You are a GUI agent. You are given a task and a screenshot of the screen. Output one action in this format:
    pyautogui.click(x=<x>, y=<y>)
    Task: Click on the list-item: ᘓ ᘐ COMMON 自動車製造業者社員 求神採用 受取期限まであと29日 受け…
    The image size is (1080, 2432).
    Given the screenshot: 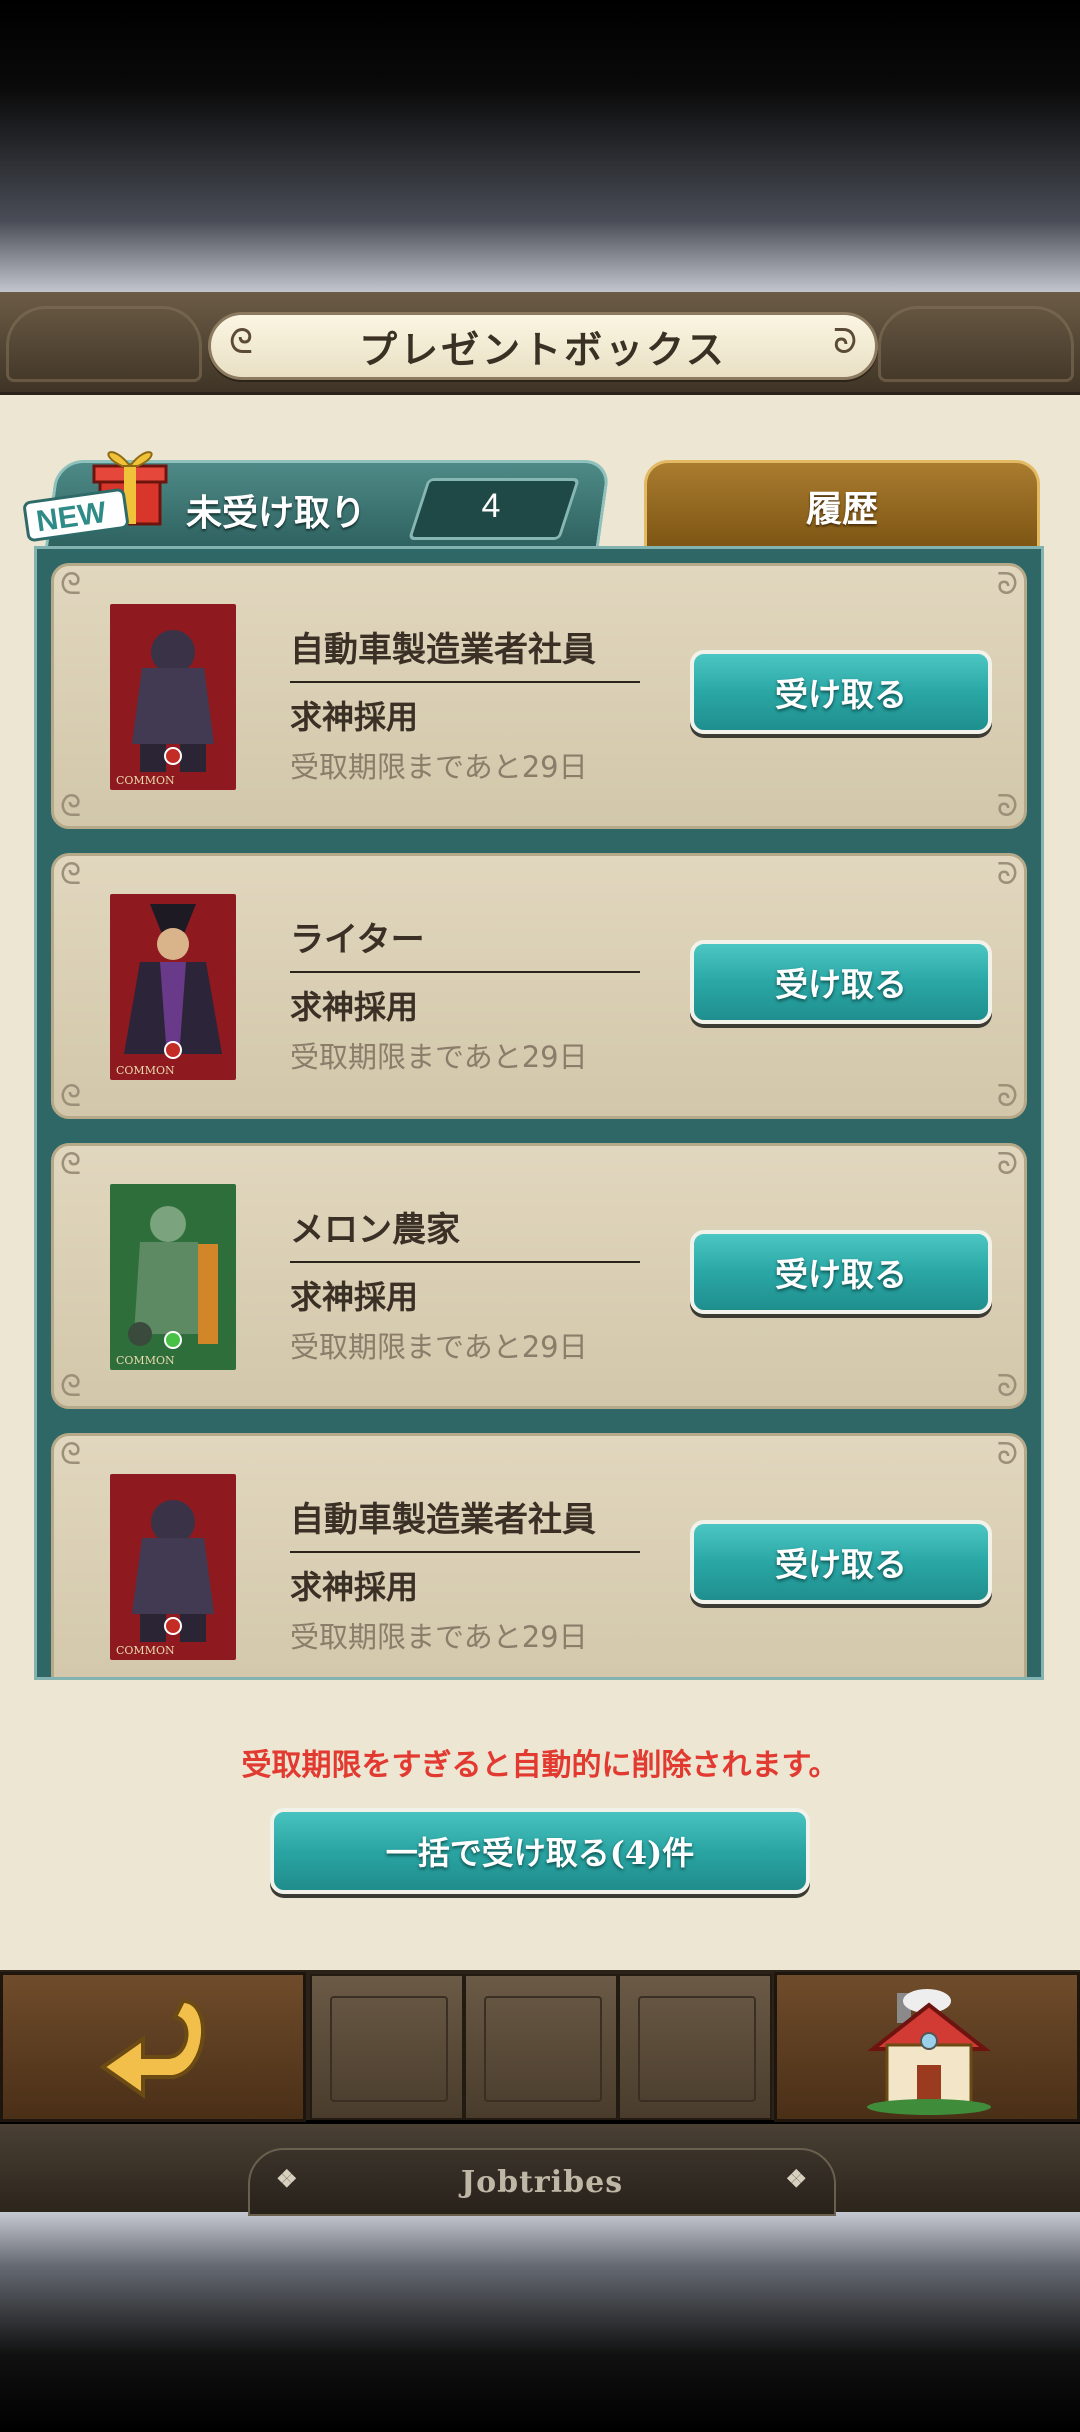 What is the action you would take?
    pyautogui.click(x=539, y=1555)
    